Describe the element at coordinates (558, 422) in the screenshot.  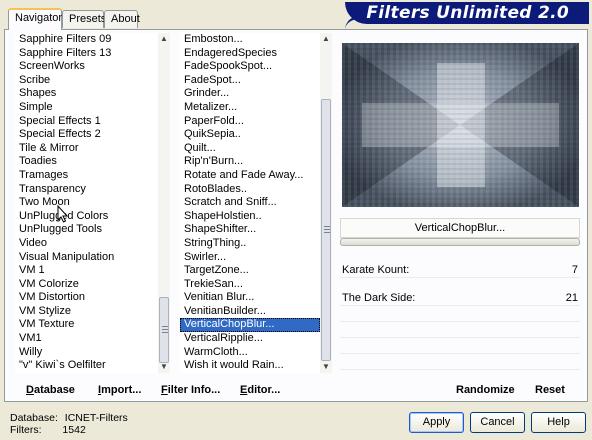
I see `help-button: Help` at that location.